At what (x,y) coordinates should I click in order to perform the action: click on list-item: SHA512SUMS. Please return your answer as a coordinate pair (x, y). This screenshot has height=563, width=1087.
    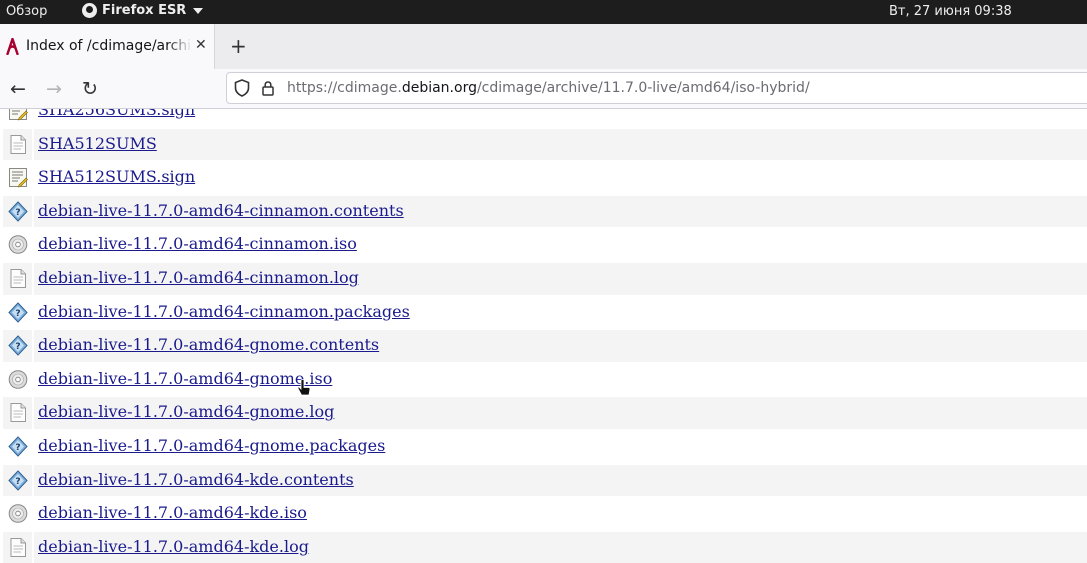
    Looking at the image, I should click on (543, 145).